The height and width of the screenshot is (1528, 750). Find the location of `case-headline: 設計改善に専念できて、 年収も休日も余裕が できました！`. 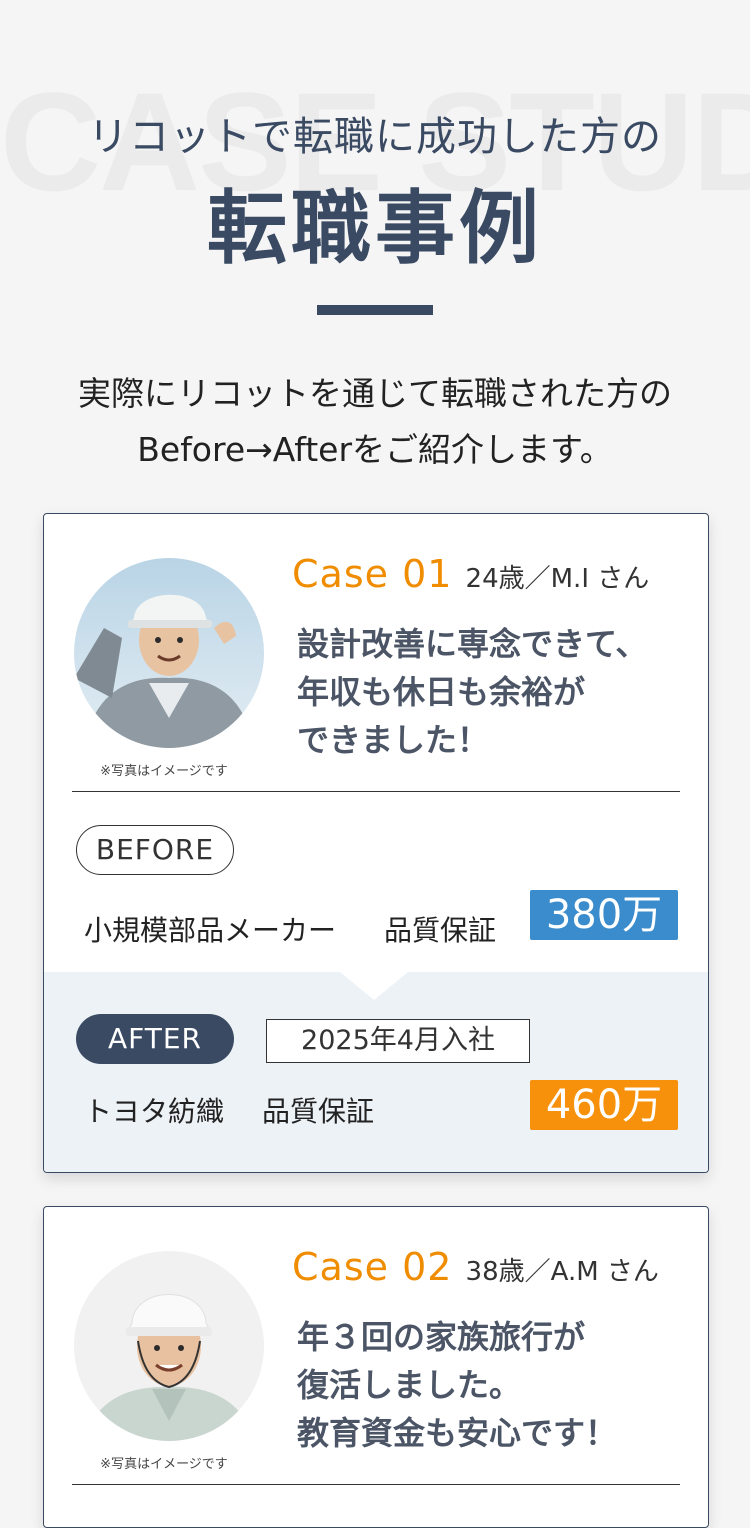

case-headline: 設計改善に専念できて、 年収も休日も余裕が できました！ is located at coordinates (492, 692).